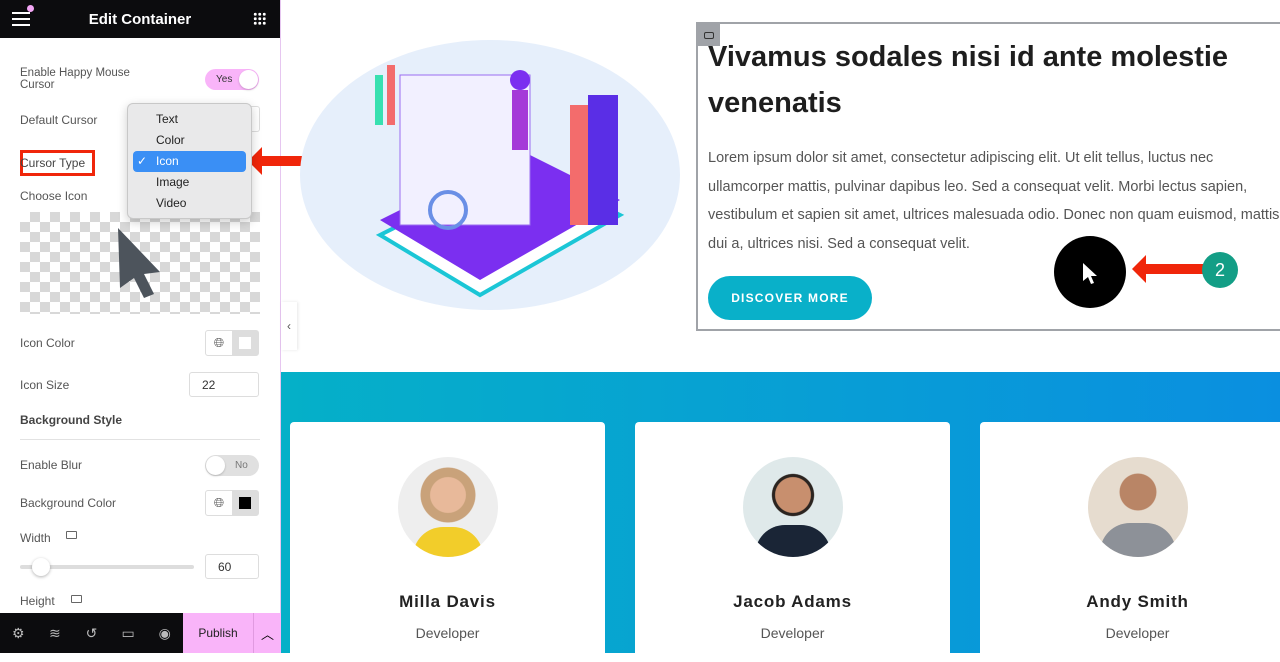 The width and height of the screenshot is (1280, 662). I want to click on enable-cursor-label: Enable Happy Mouse Cursor, so click(75, 79).